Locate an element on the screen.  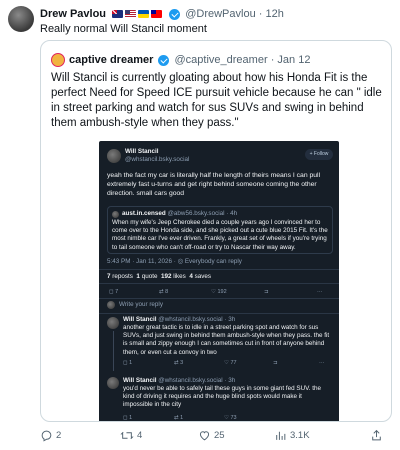
author-handle: @DrewPavlou is located at coordinates (220, 14).